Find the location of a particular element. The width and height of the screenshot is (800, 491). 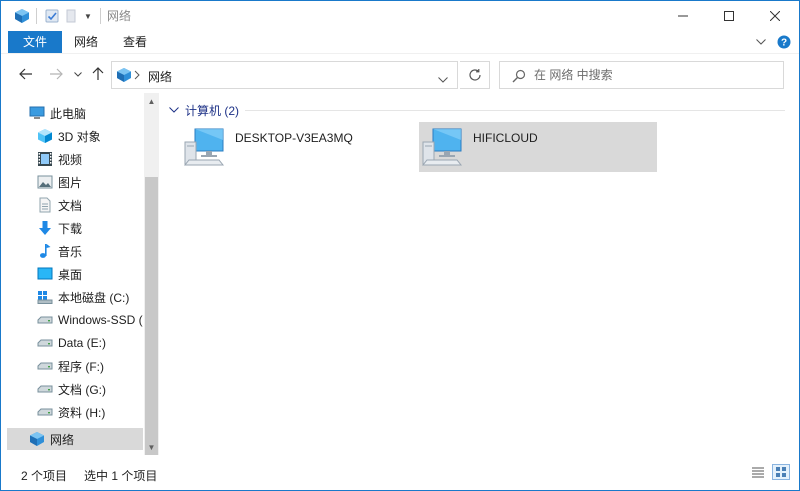

minimize-icon is located at coordinates (683, 16).